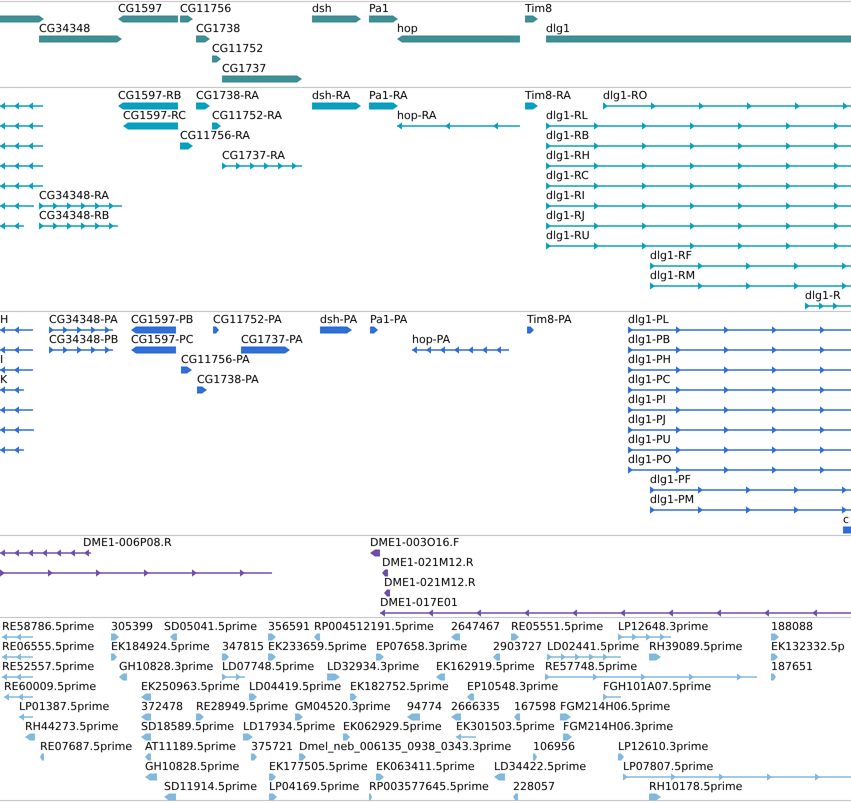  Describe the element at coordinates (268, 667) in the screenshot. I see `feature-label: LD07748.5prime` at that location.